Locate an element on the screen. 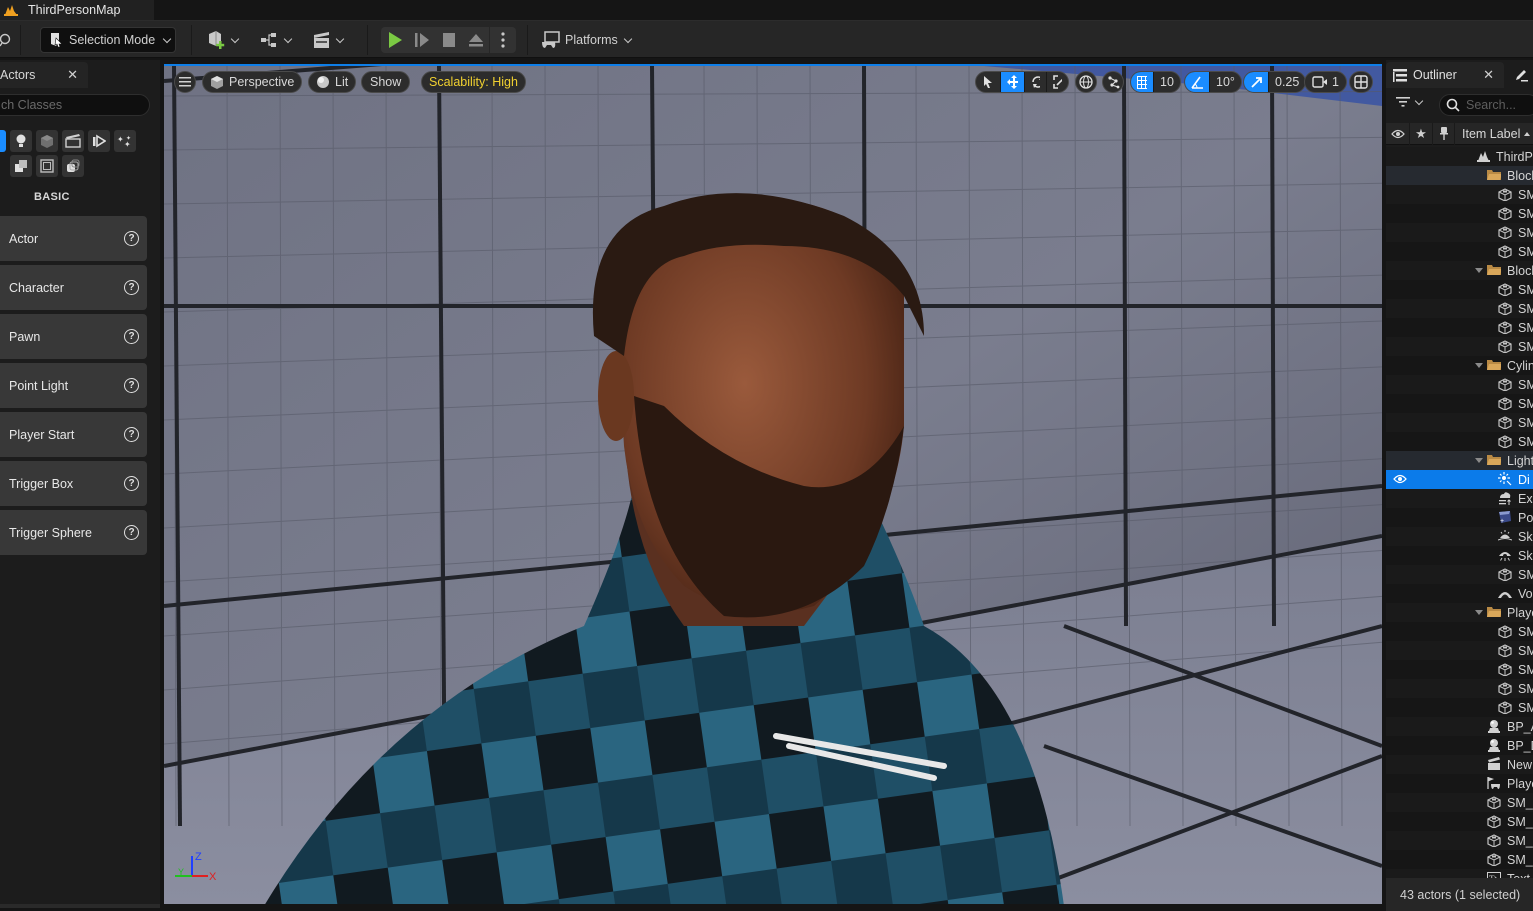 The height and width of the screenshot is (911, 1533). eye-icon is located at coordinates (1400, 480).